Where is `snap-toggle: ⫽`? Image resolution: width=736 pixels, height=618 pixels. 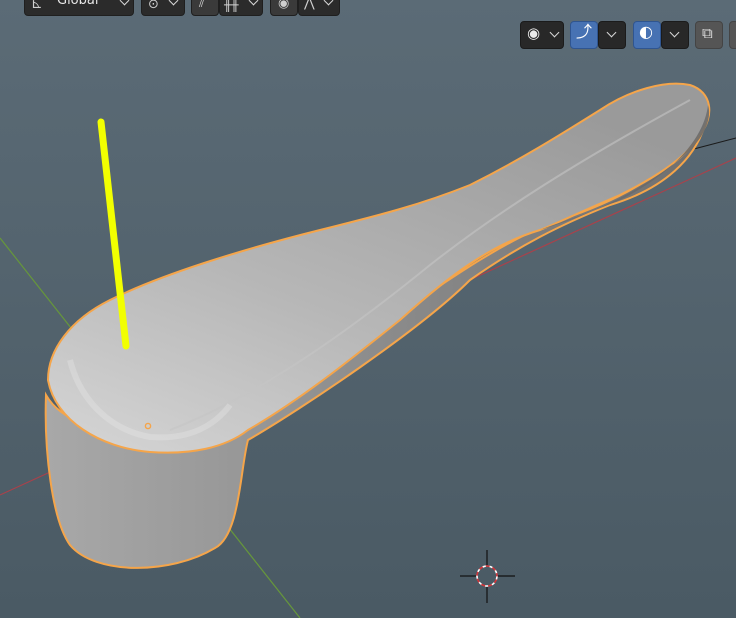 snap-toggle: ⫽ is located at coordinates (205, 8).